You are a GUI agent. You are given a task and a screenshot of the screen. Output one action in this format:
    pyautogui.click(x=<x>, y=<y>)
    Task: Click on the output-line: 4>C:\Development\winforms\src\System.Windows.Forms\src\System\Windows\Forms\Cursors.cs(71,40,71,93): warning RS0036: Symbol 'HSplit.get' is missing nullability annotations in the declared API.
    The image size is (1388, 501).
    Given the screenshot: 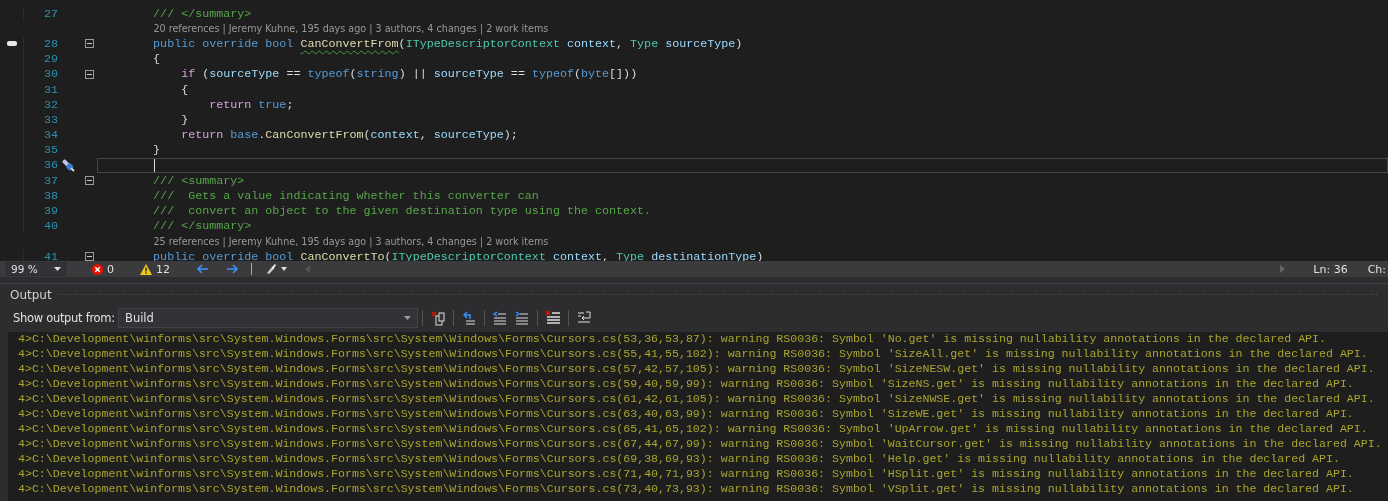 What is the action you would take?
    pyautogui.click(x=686, y=474)
    